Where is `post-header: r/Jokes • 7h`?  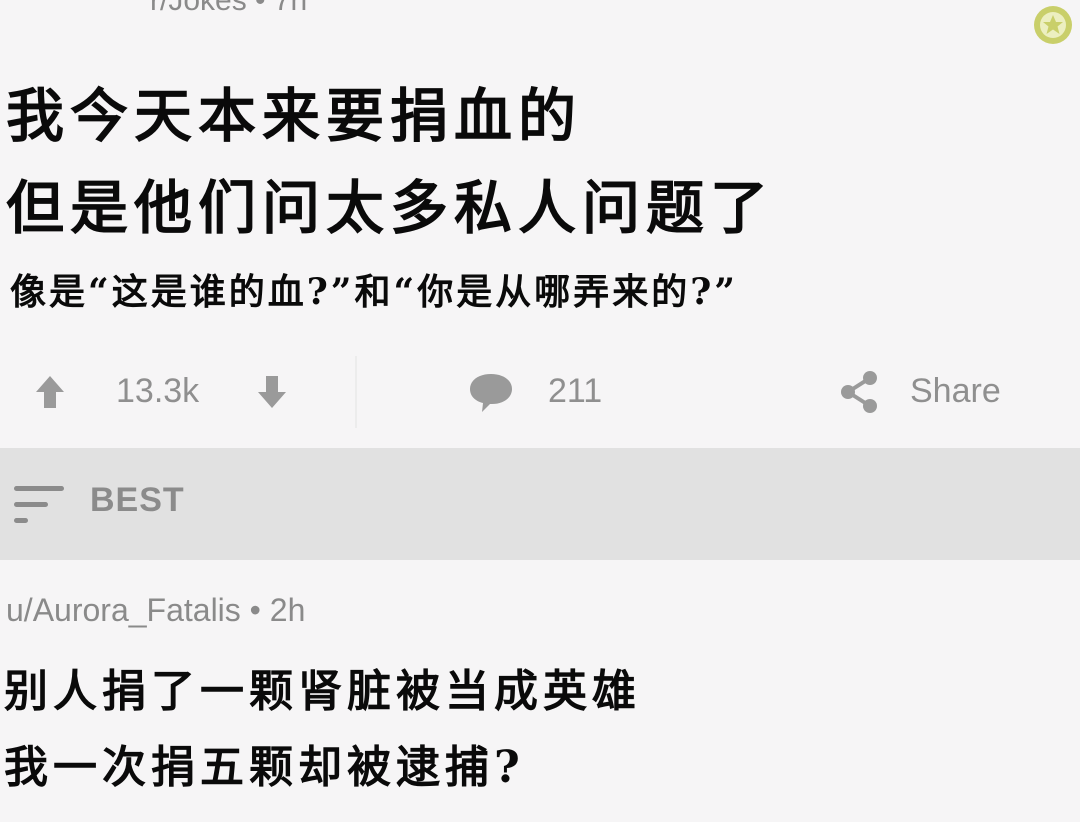 post-header: r/Jokes • 7h is located at coordinates (540, 30).